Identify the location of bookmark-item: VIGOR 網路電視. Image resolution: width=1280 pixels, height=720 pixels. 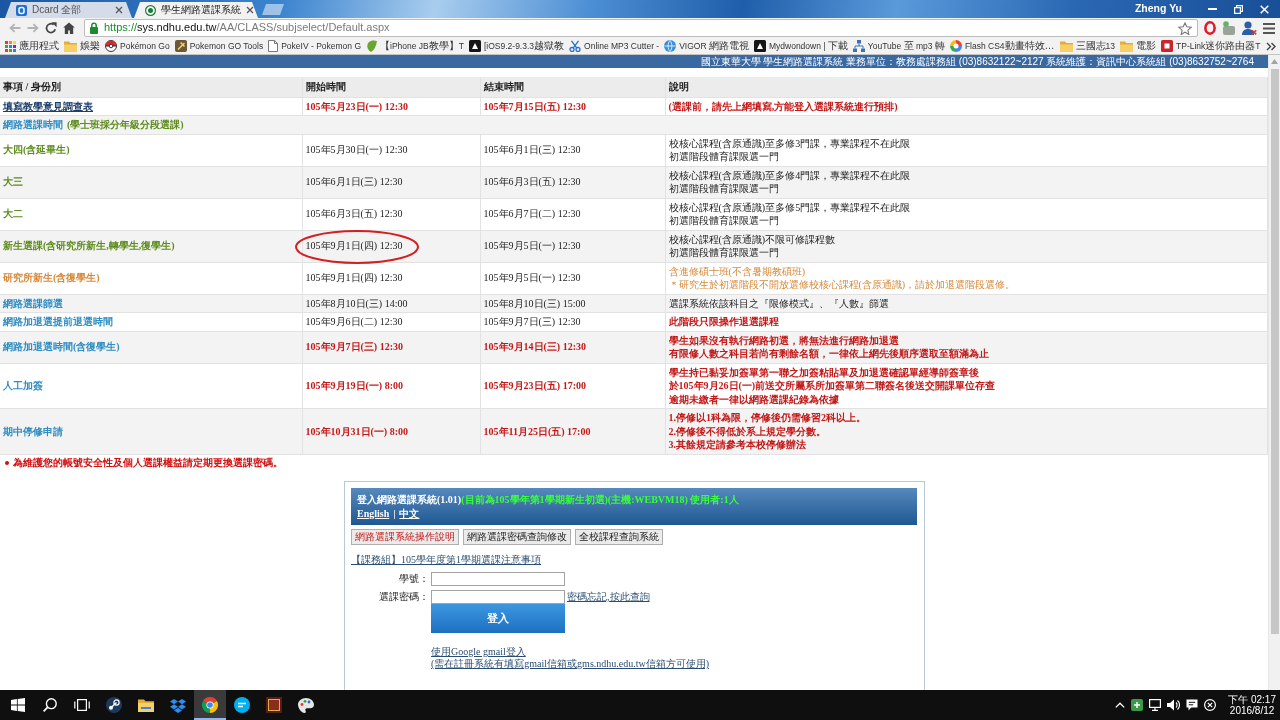
(706, 46).